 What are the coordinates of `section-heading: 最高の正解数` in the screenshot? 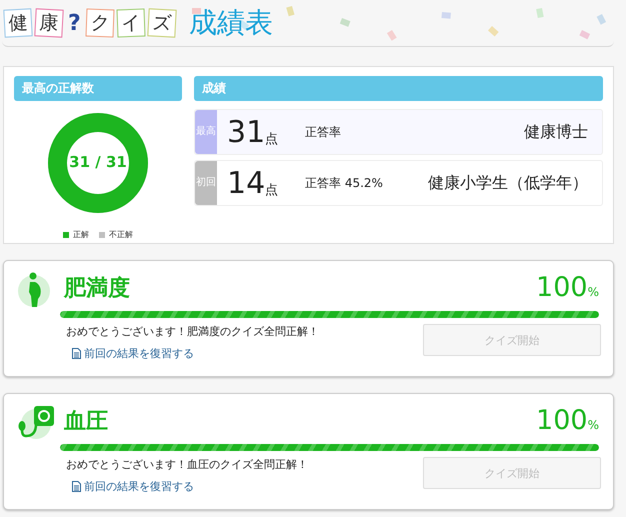 It's located at (98, 88).